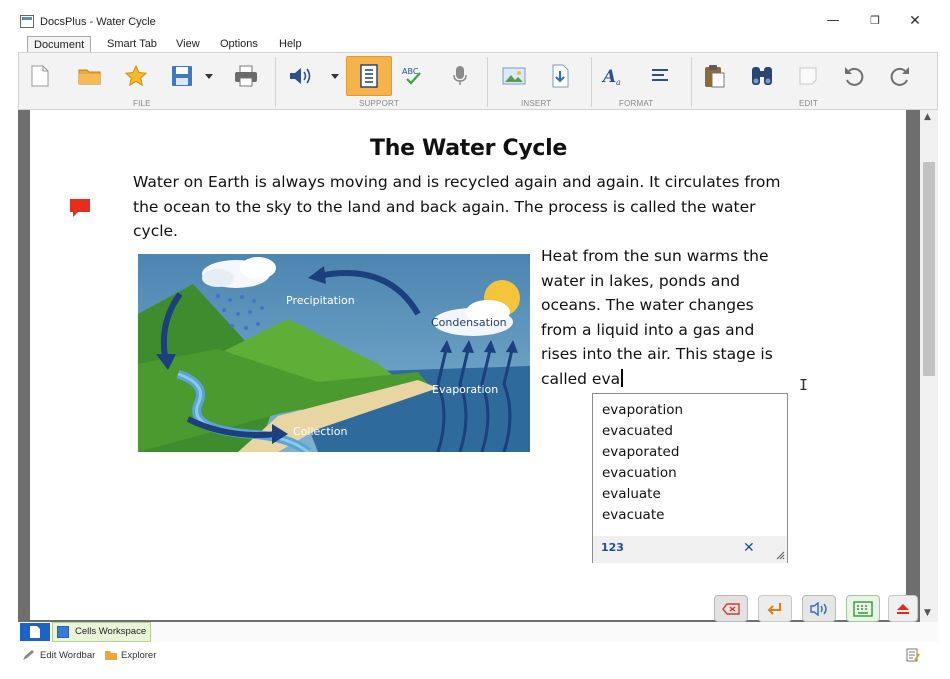  I want to click on enter-button, so click(775, 608).